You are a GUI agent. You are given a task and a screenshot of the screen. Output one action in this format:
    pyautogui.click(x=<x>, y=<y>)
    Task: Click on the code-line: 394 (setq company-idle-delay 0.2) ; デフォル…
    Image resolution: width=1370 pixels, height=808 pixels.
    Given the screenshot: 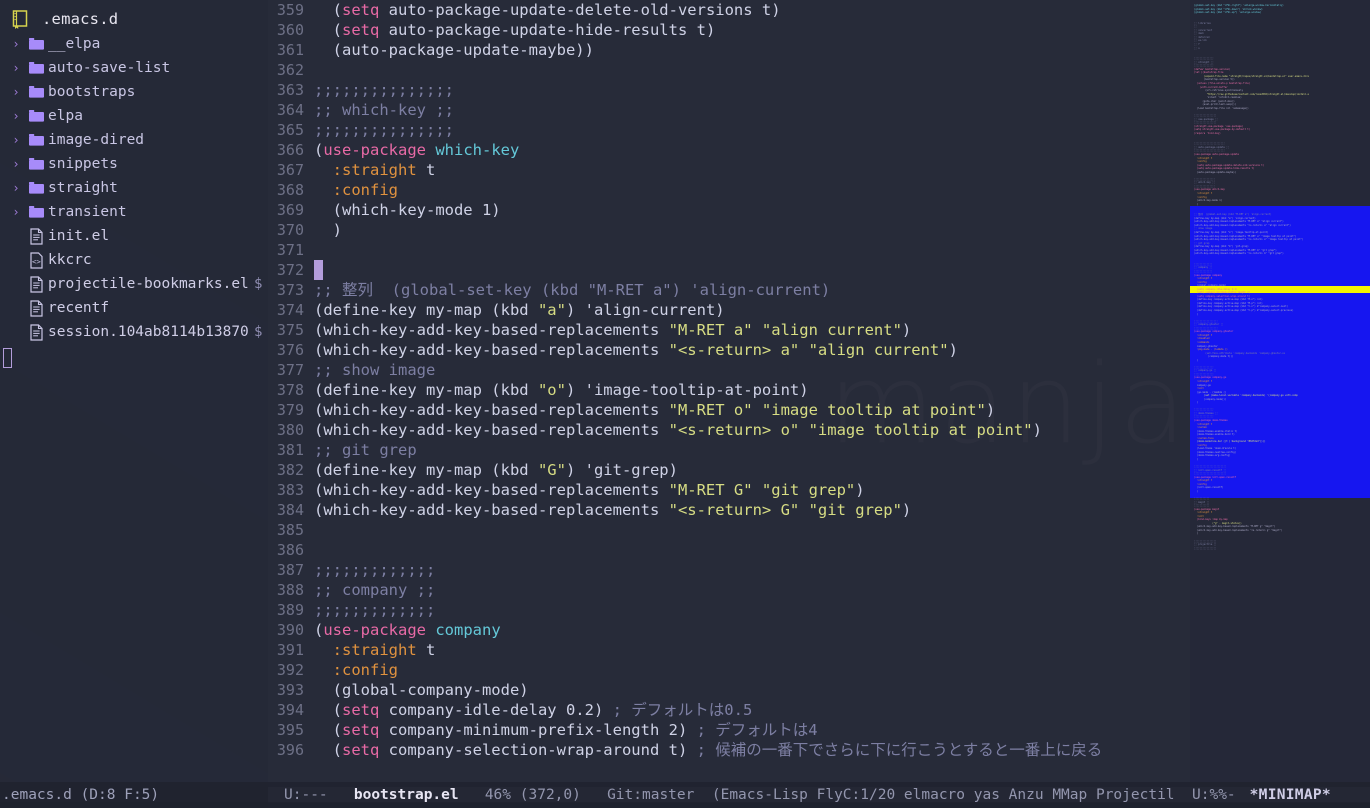 What is the action you would take?
    pyautogui.click(x=729, y=710)
    